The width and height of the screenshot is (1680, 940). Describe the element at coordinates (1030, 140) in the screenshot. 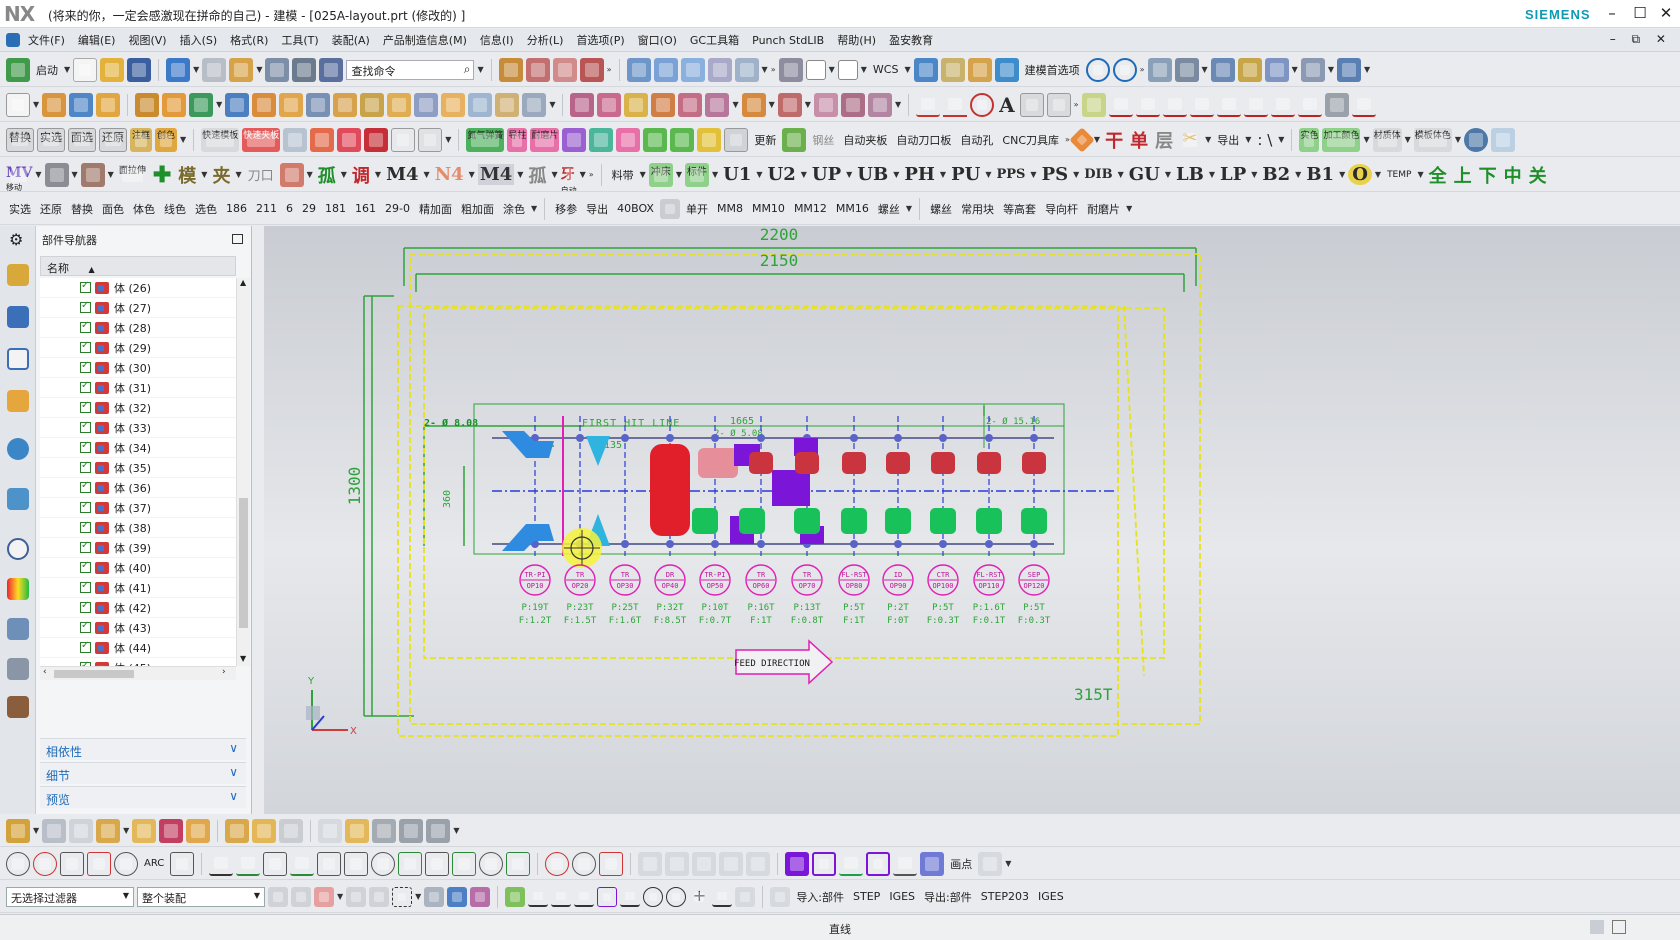

I see `cnc-tool-library-button: CNC刀具库` at that location.